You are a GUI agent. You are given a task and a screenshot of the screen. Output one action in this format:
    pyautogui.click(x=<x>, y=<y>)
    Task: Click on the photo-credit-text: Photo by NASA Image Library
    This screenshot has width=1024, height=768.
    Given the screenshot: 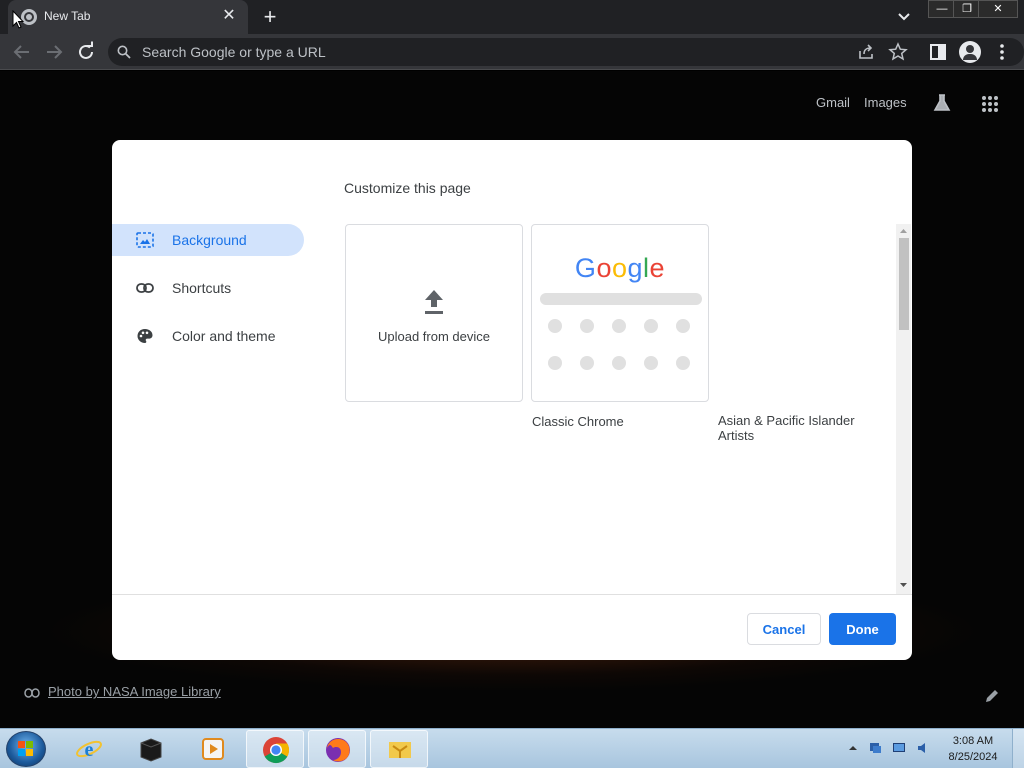 What is the action you would take?
    pyautogui.click(x=134, y=691)
    